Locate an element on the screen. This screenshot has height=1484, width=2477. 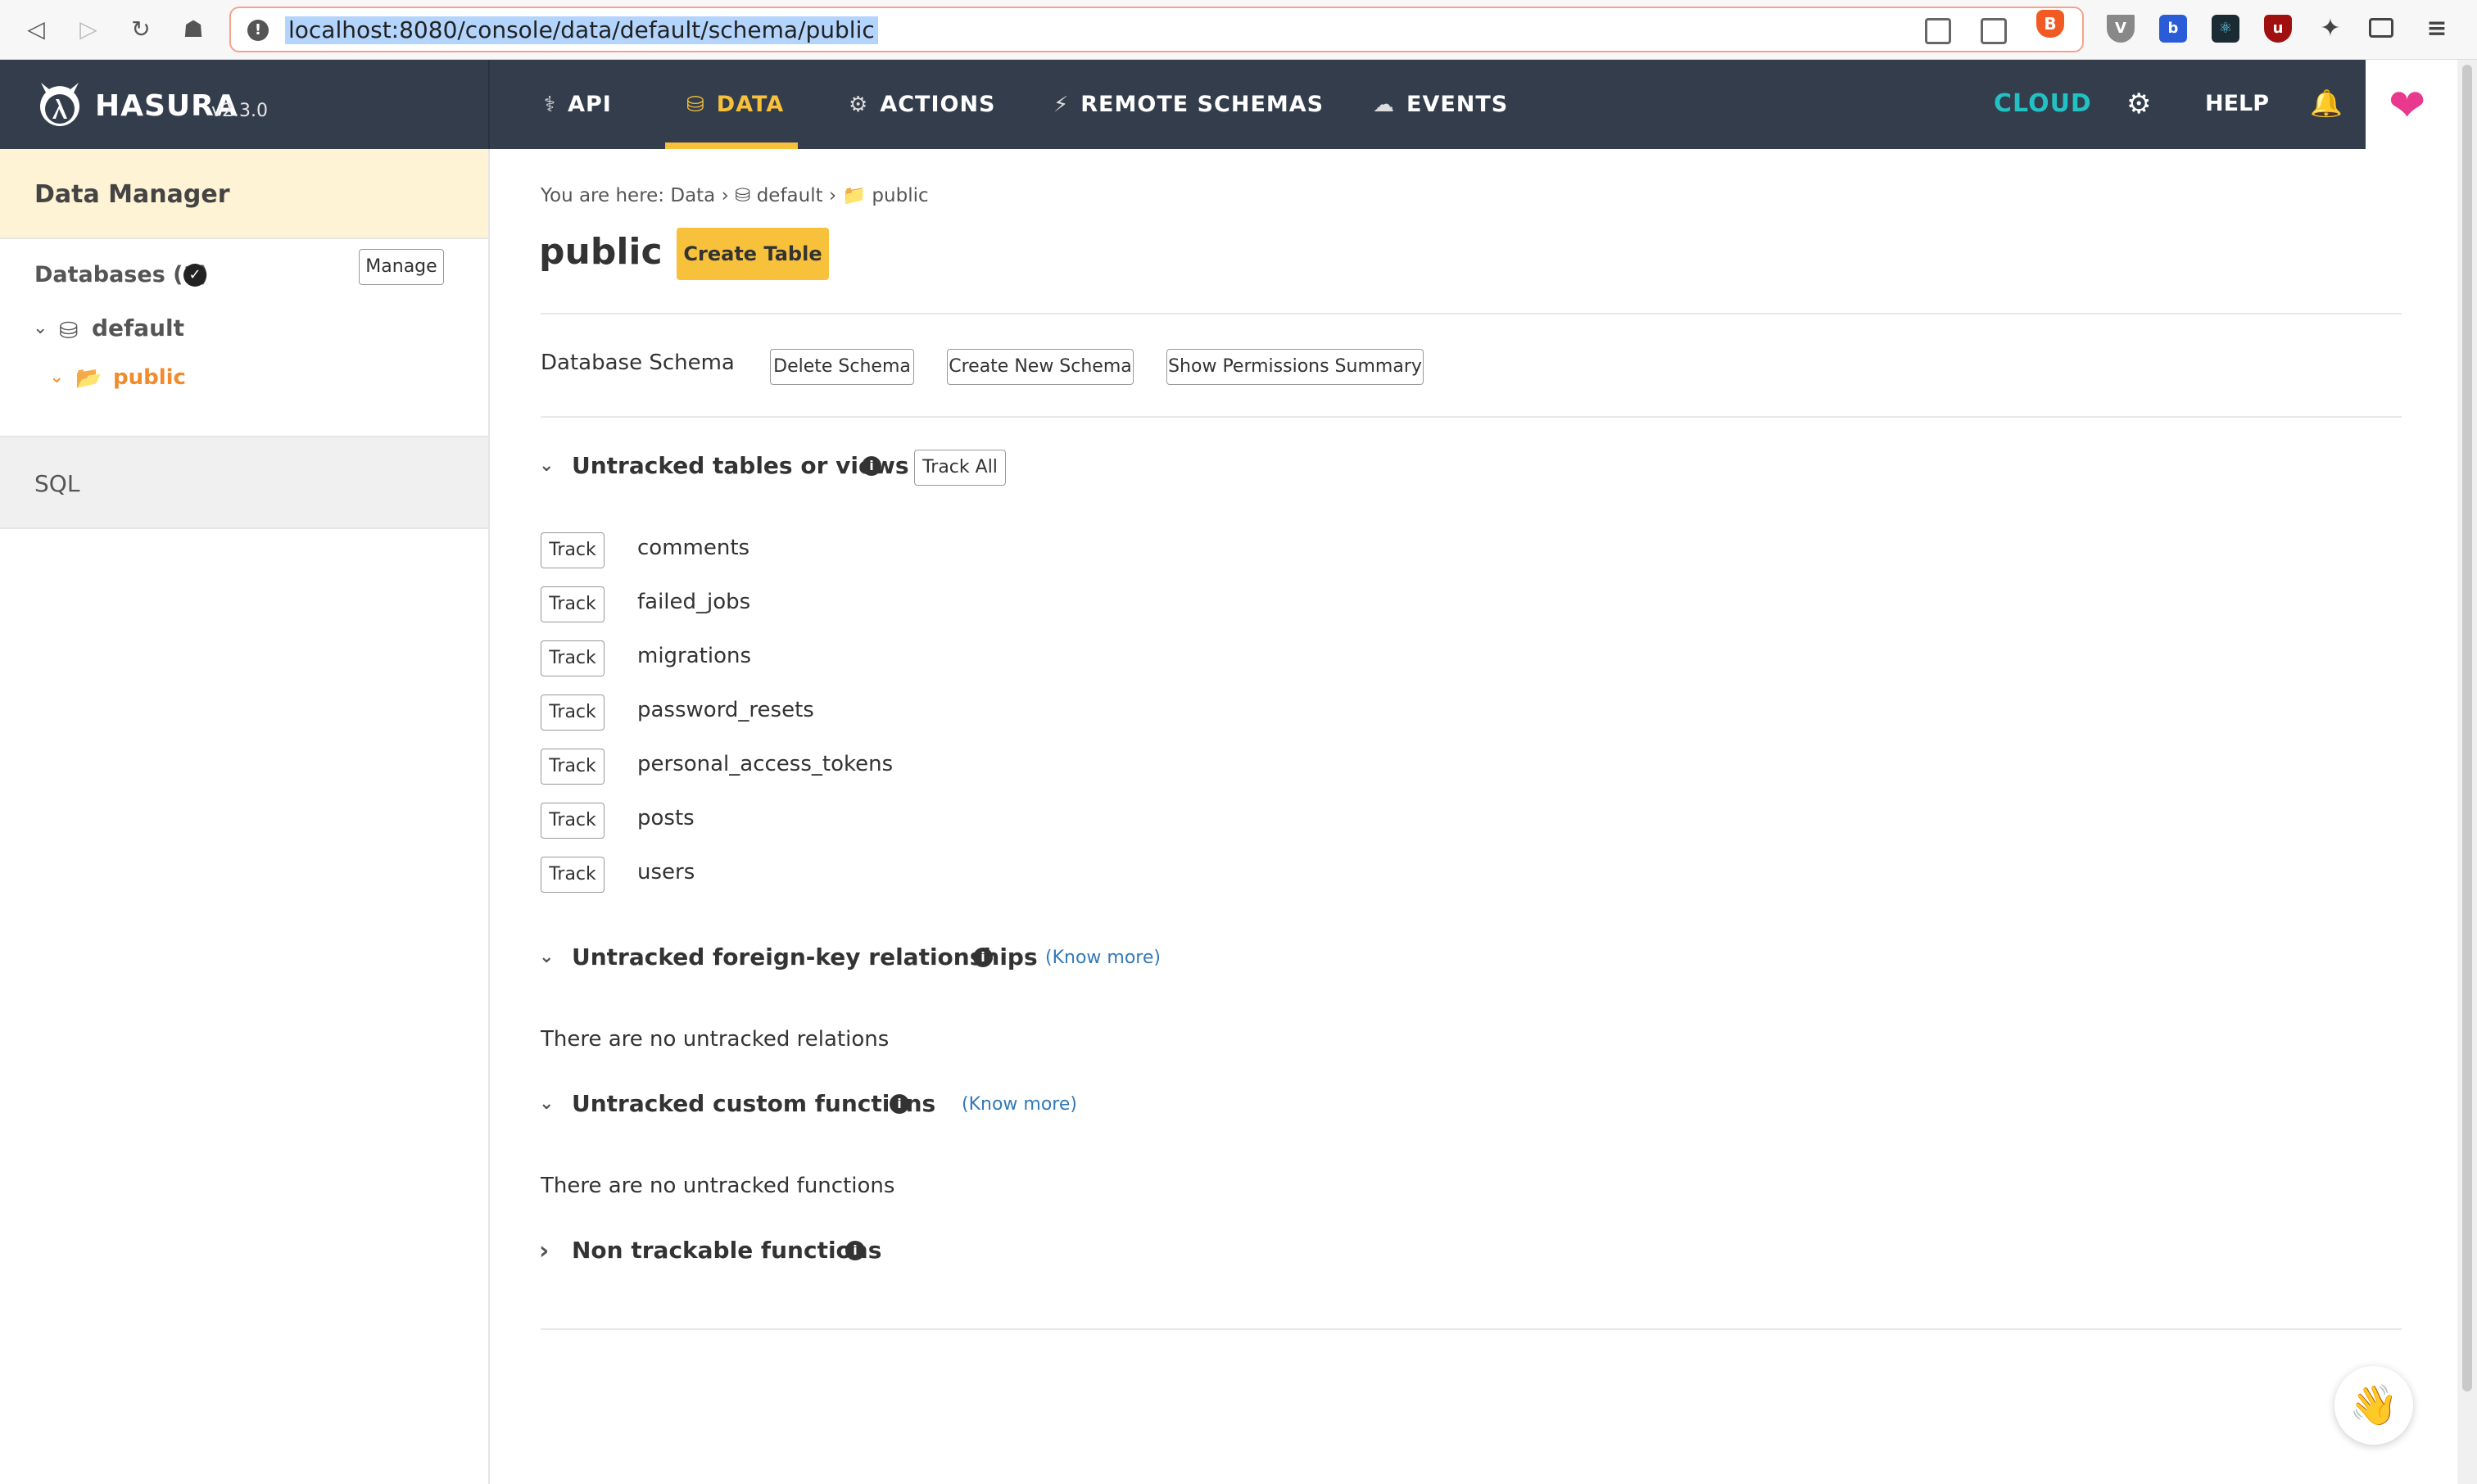
notifications-bell-icon: 🔔 is located at coordinates (2326, 103).